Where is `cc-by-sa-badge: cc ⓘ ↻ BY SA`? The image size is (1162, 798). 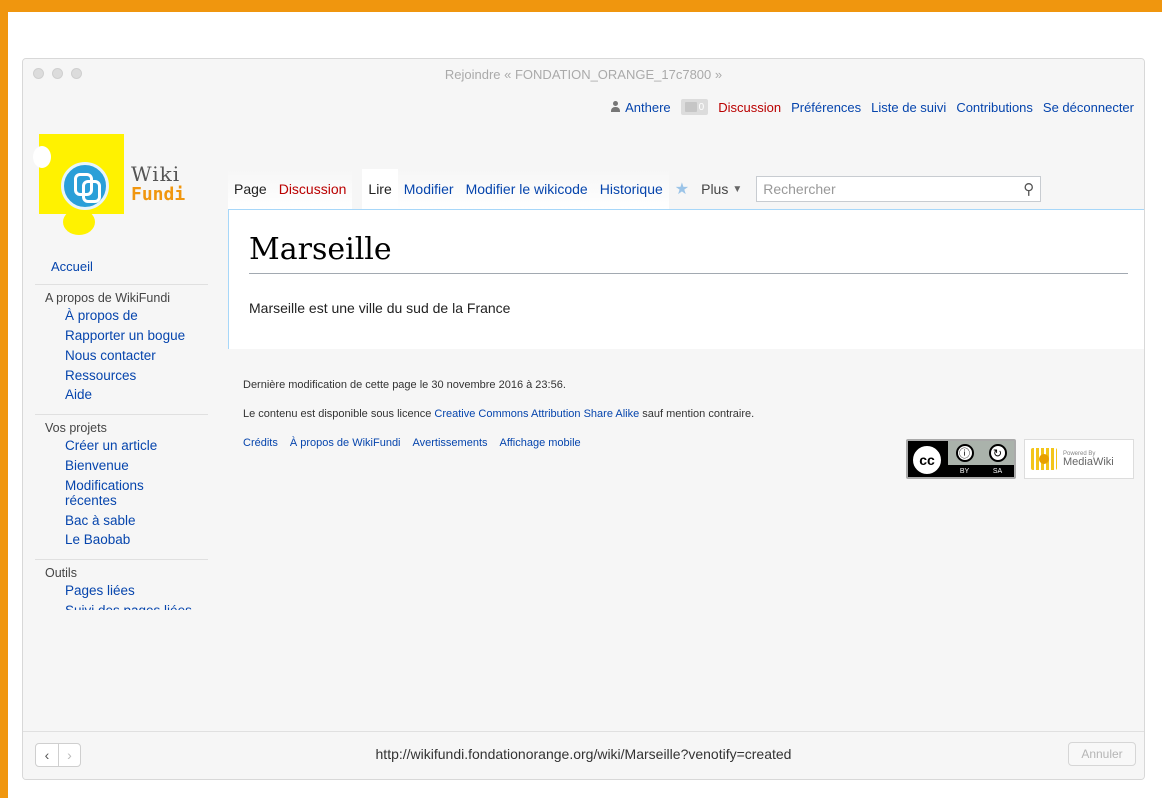
cc-by-sa-badge: cc ⓘ ↻ BY SA is located at coordinates (961, 459).